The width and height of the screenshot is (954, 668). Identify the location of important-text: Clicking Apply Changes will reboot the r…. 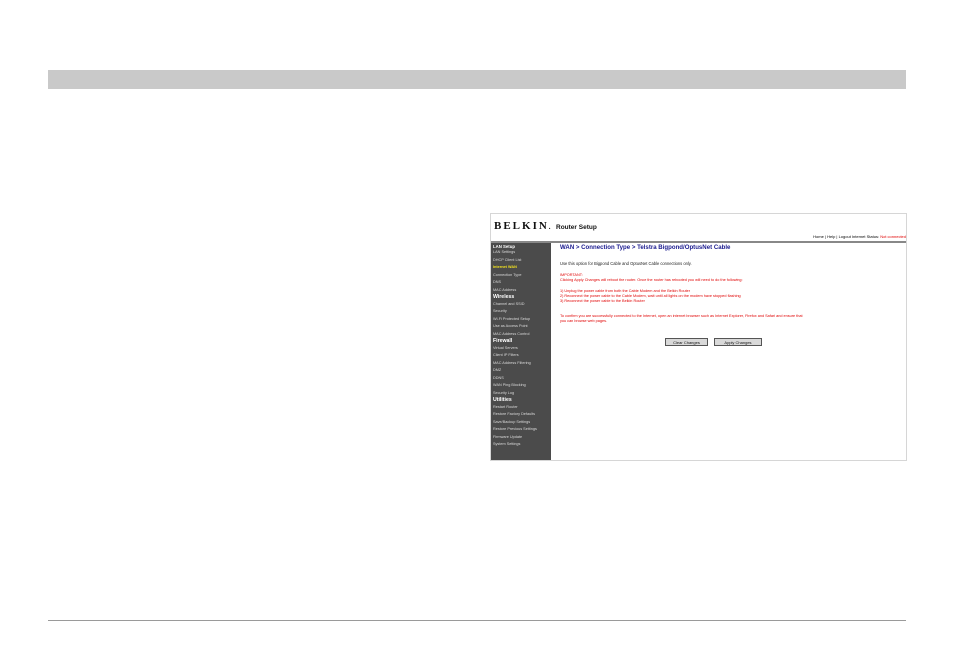
(651, 280).